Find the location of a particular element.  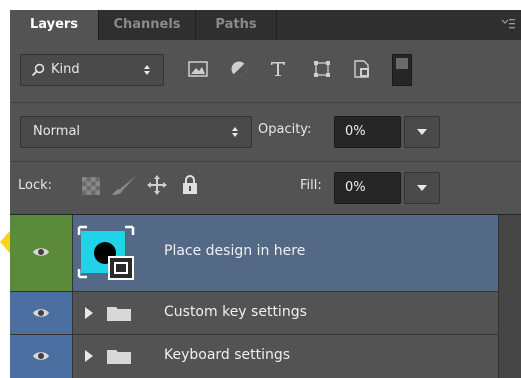

search-icon is located at coordinates (38, 70).